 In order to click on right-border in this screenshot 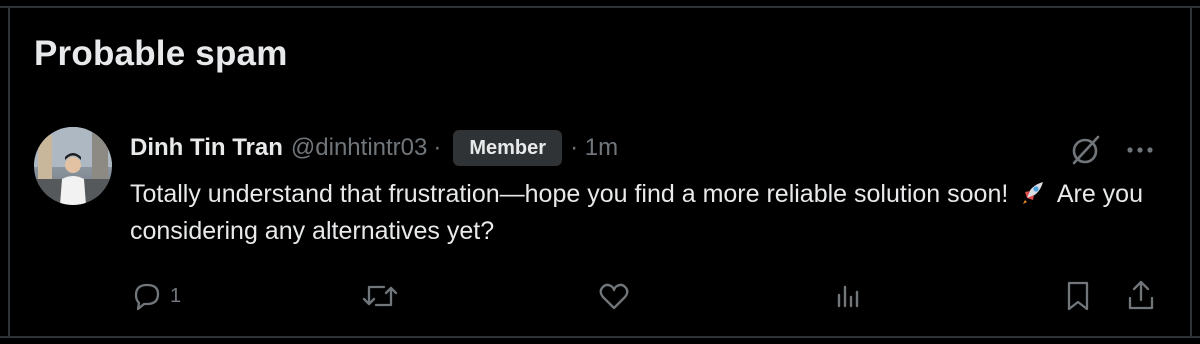, I will do `click(1191, 172)`.